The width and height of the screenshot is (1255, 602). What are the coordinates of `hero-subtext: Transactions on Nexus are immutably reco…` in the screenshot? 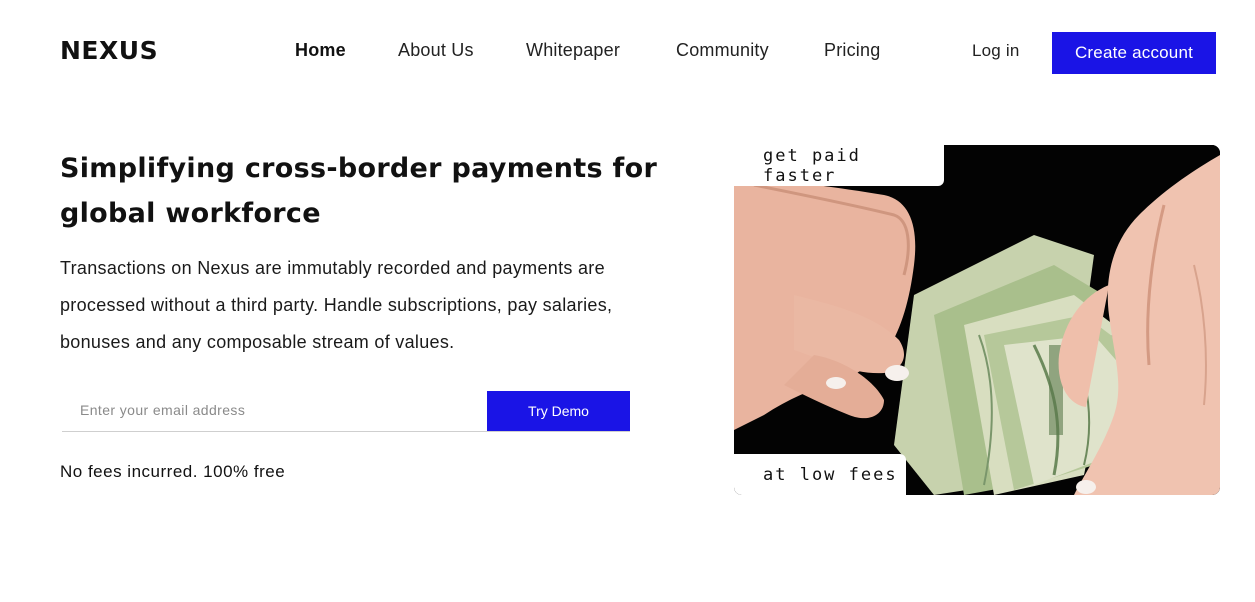 It's located at (336, 305).